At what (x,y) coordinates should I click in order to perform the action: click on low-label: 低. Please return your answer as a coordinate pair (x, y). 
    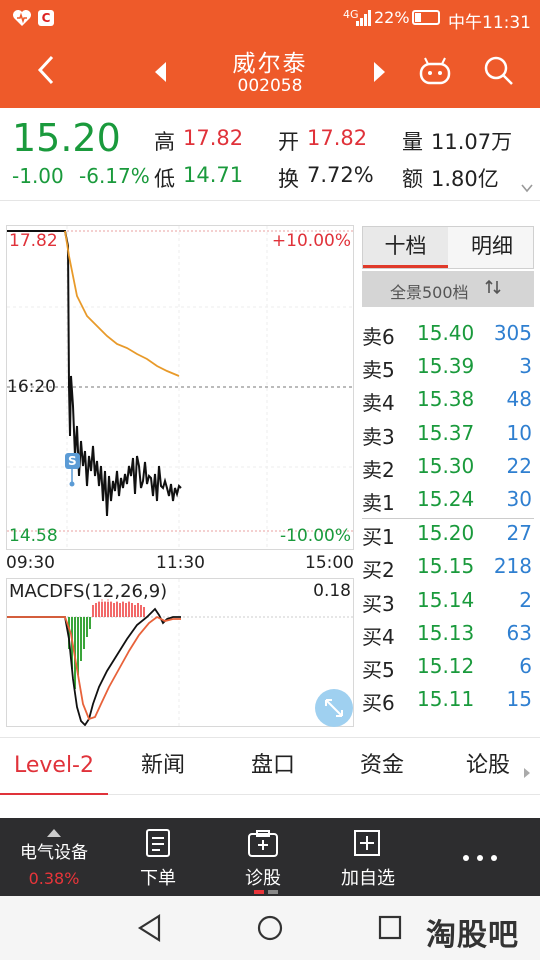
    Looking at the image, I should click on (164, 179).